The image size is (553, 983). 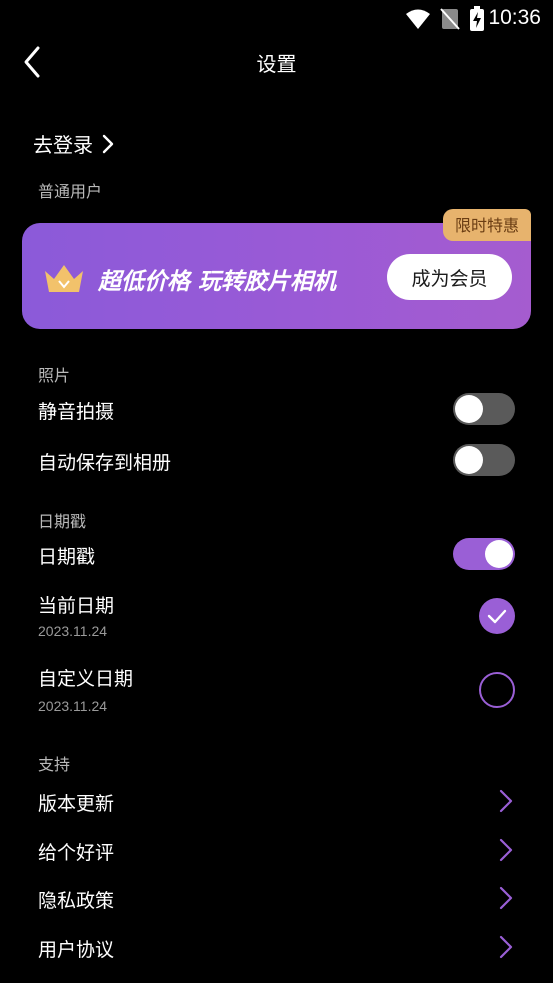 What do you see at coordinates (105, 463) in the screenshot?
I see `auto-save-label: 自动保存到相册` at bounding box center [105, 463].